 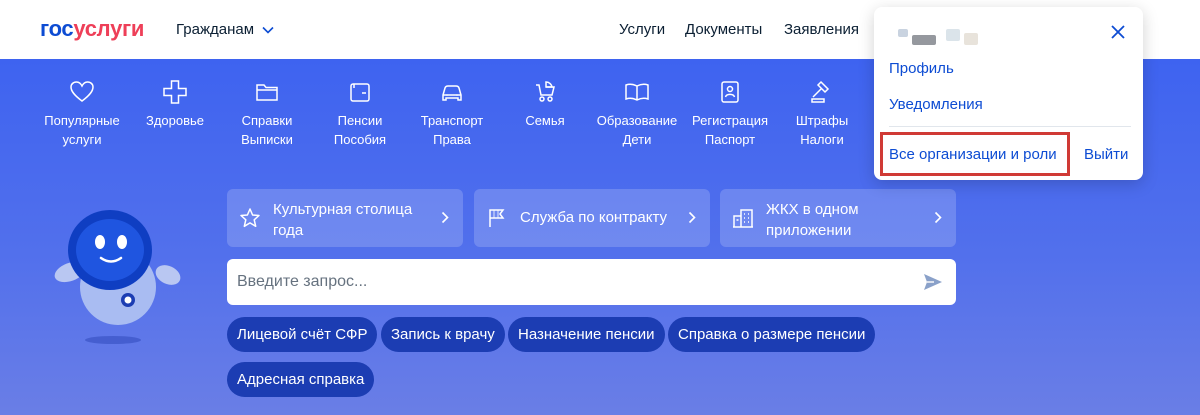 I want to click on folder-icon, so click(x=267, y=92).